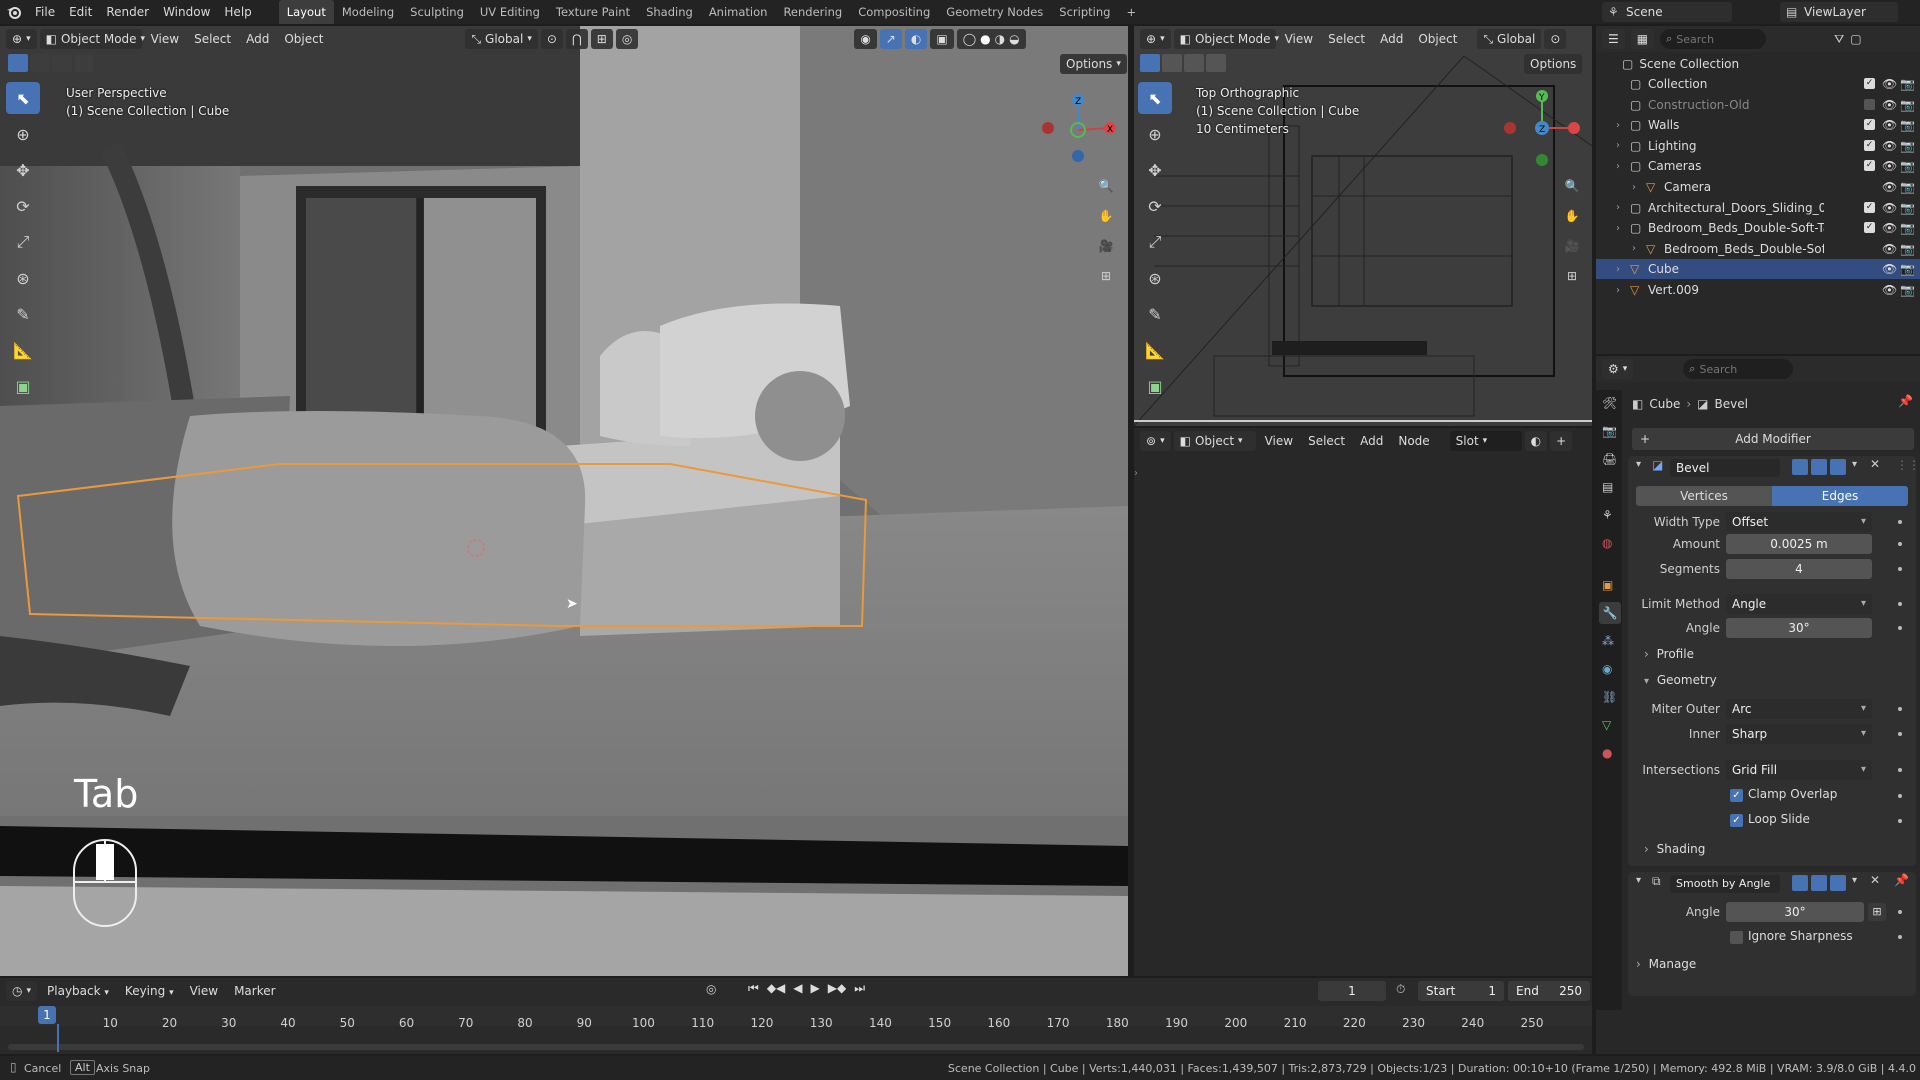  Describe the element at coordinates (669, 12) in the screenshot. I see `tab-shading: Shading` at that location.